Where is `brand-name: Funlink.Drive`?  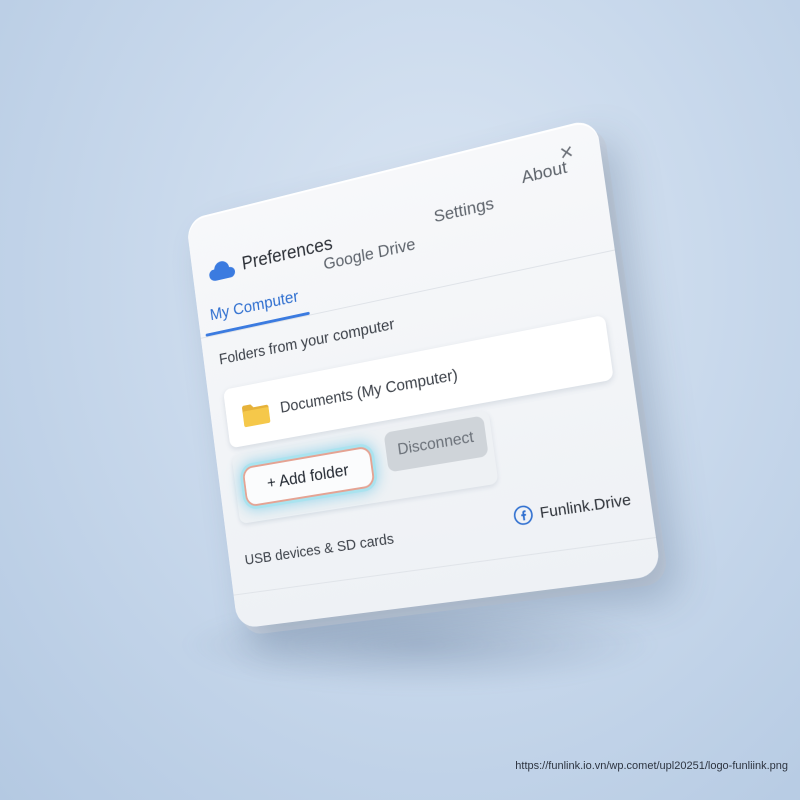
brand-name: Funlink.Drive is located at coordinates (585, 506).